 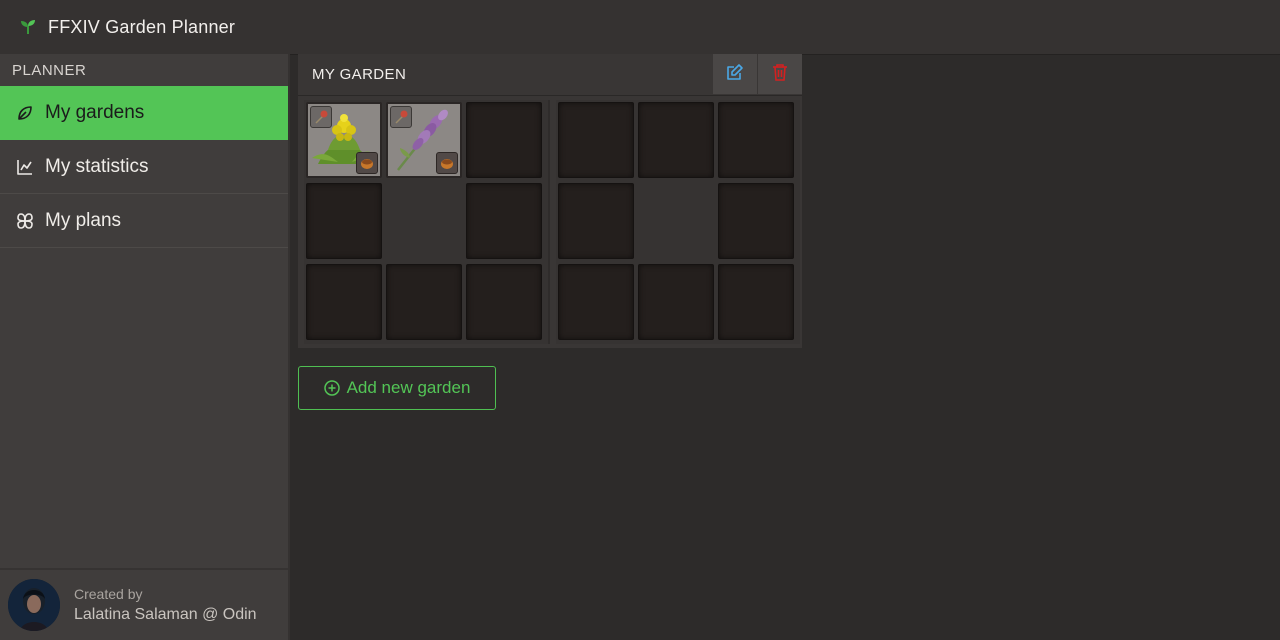 I want to click on edit-garden-button, so click(x=735, y=74).